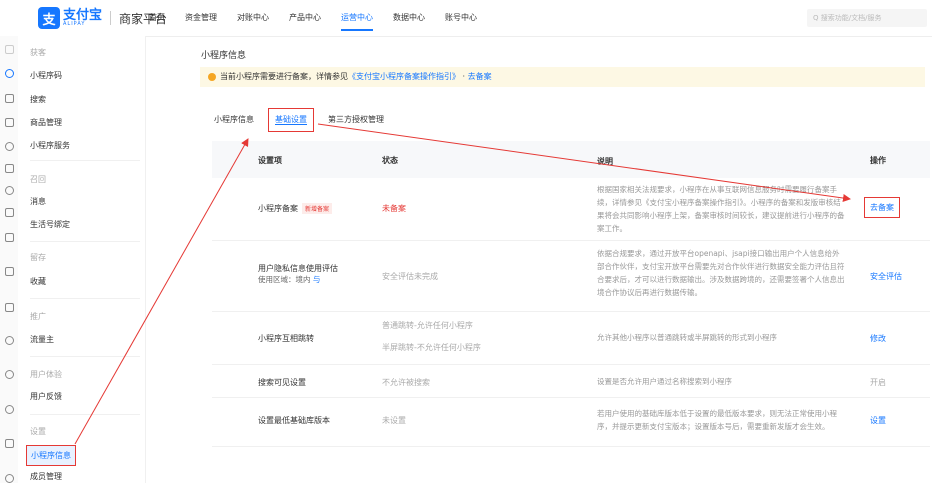 This screenshot has width=932, height=483. I want to click on sidebar-item-favorites: 收藏, so click(38, 281).